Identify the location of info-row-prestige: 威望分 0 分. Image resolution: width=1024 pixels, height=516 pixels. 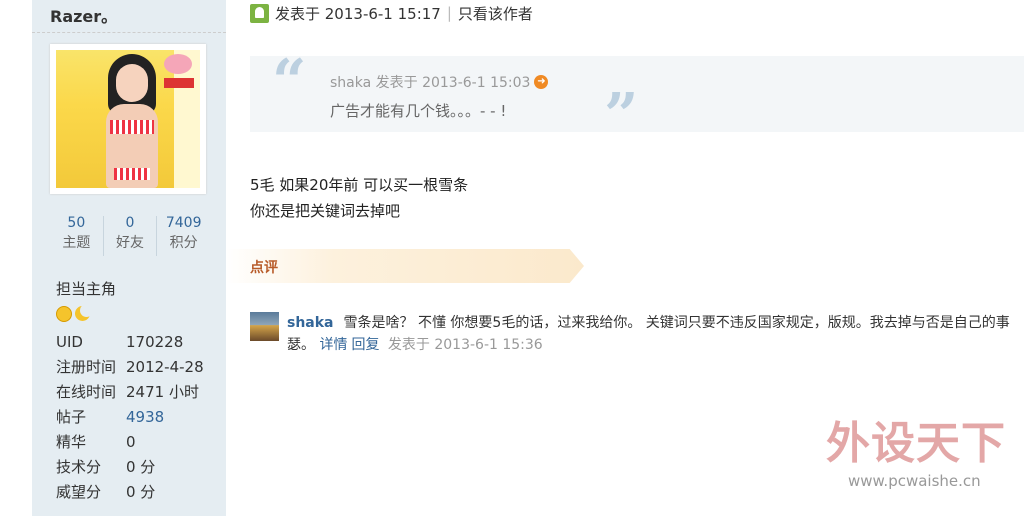
(130, 492).